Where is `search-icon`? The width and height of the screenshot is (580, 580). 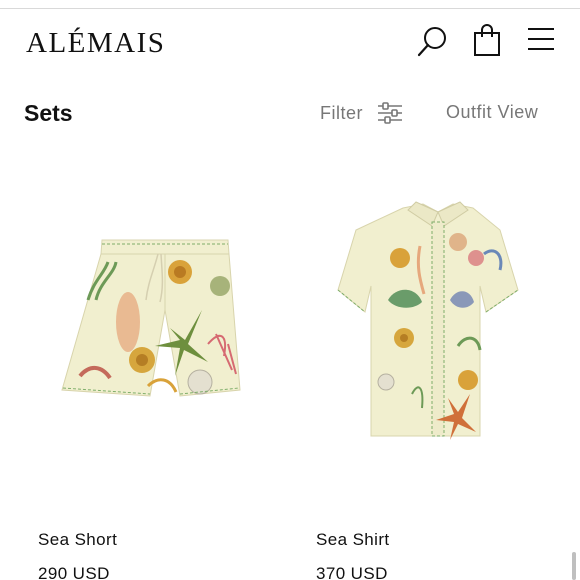
search-icon is located at coordinates (431, 42).